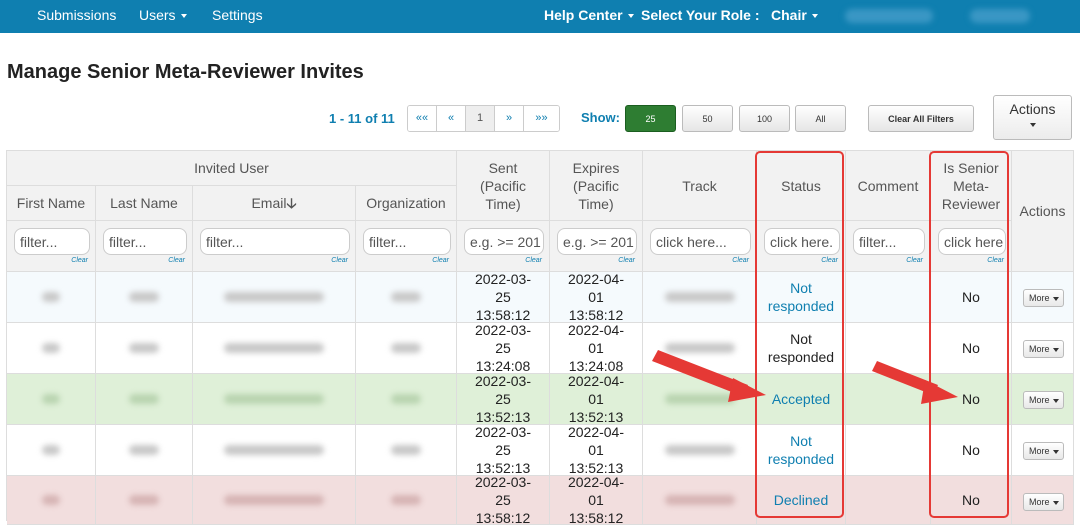 This screenshot has width=1080, height=527. What do you see at coordinates (805, 377) in the screenshot?
I see `annotation-arrows` at bounding box center [805, 377].